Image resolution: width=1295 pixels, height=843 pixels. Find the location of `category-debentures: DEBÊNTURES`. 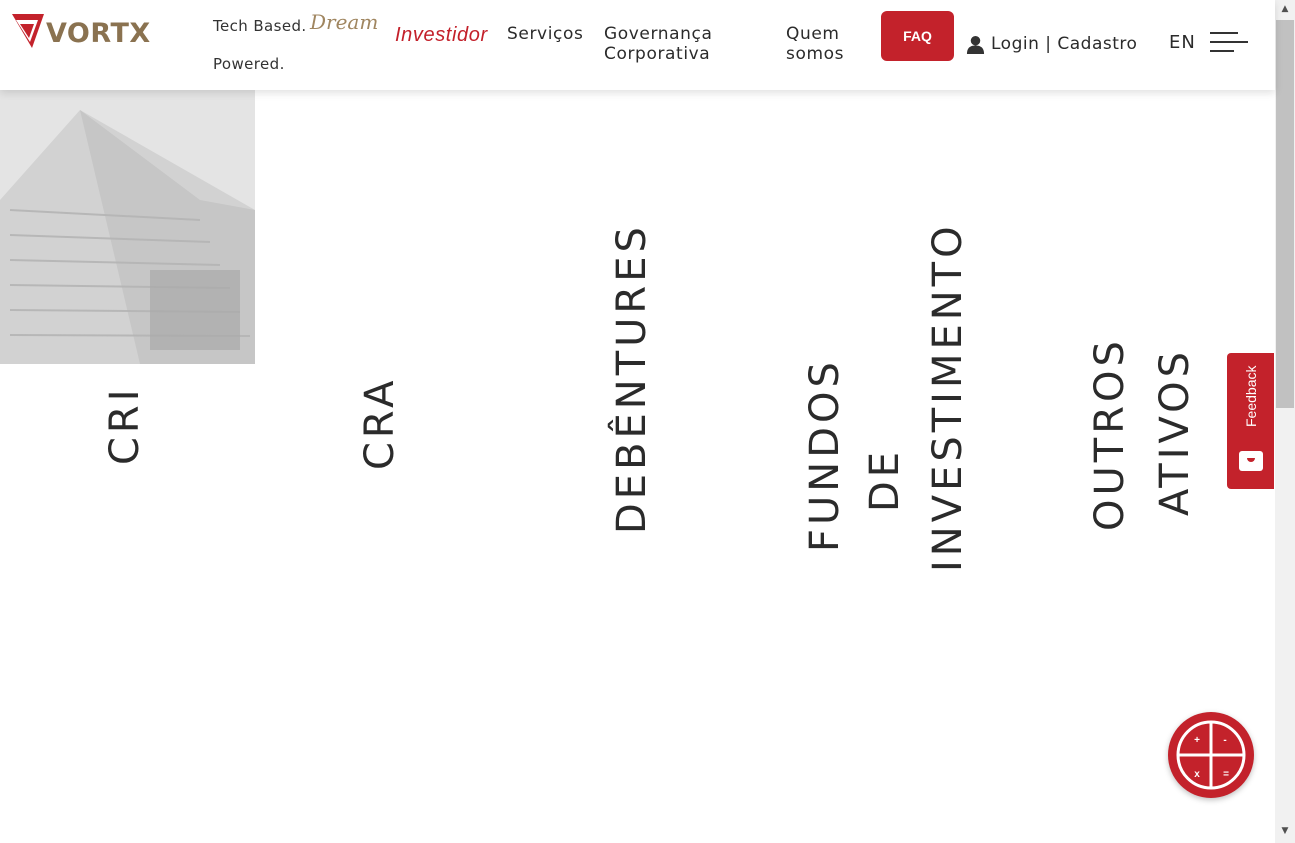

category-debentures: DEBÊNTURES is located at coordinates (632, 378).